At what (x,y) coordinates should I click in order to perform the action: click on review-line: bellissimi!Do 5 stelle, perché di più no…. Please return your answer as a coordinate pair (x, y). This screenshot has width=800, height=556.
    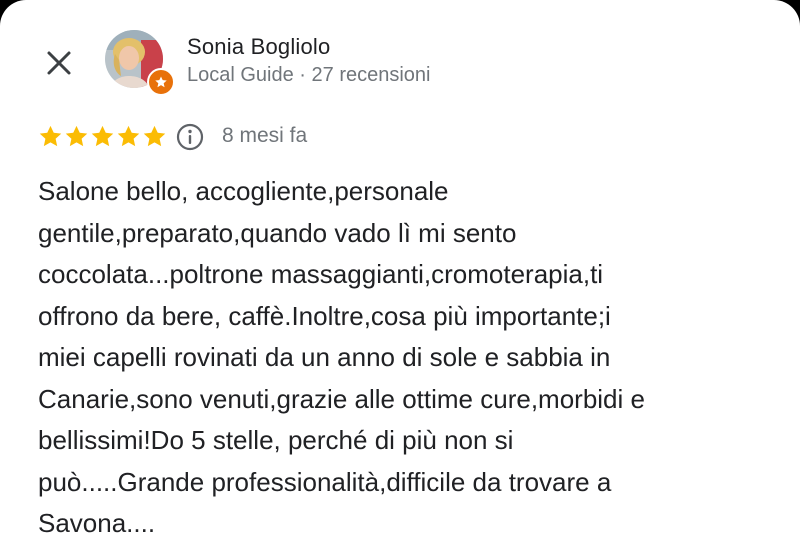
    Looking at the image, I should click on (276, 440).